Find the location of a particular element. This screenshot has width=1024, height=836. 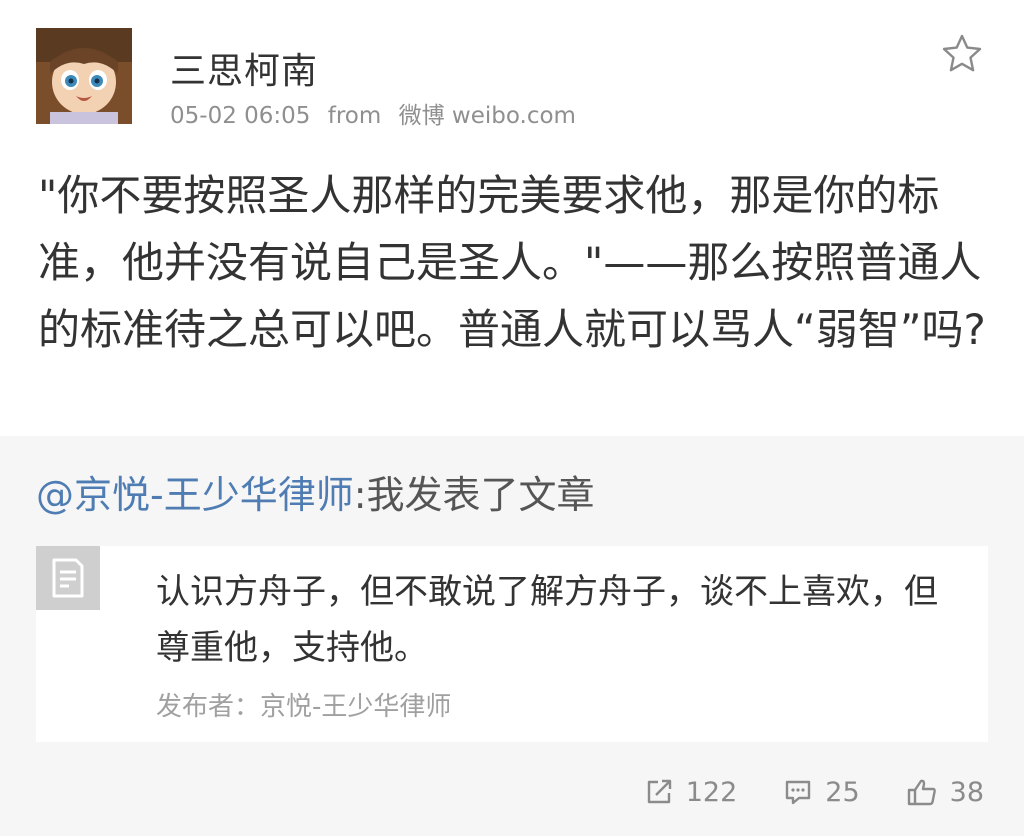

action-bar: 122 25 38 is located at coordinates (791, 792).